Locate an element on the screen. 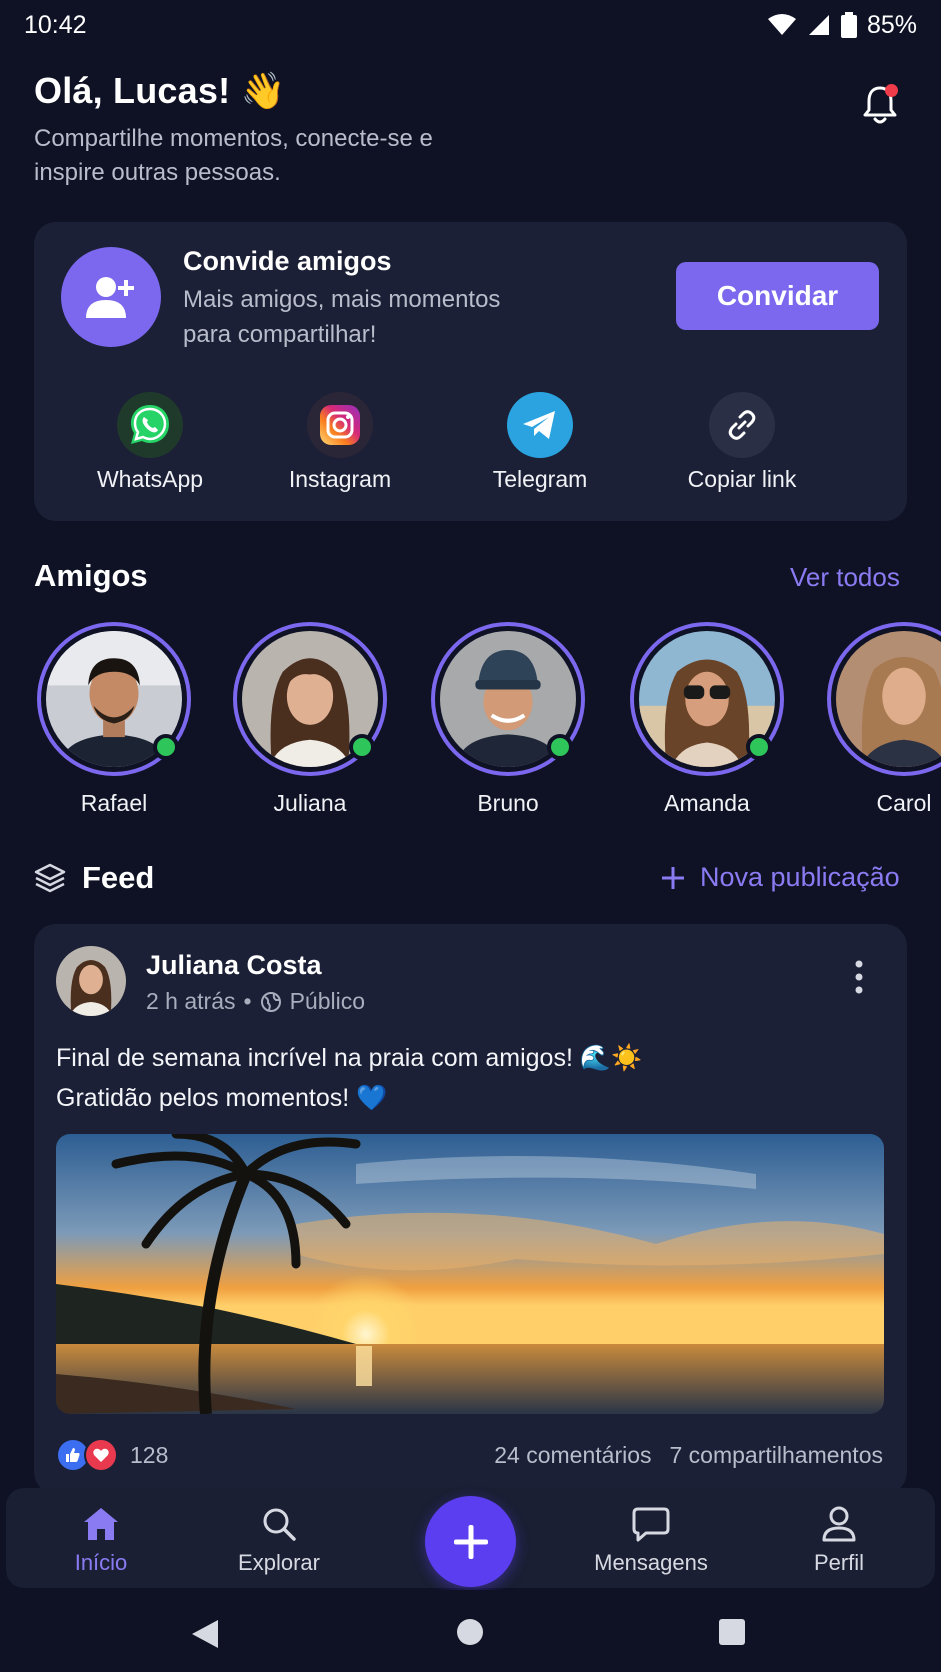  status-bar: 10:42 85% is located at coordinates (470, 25).